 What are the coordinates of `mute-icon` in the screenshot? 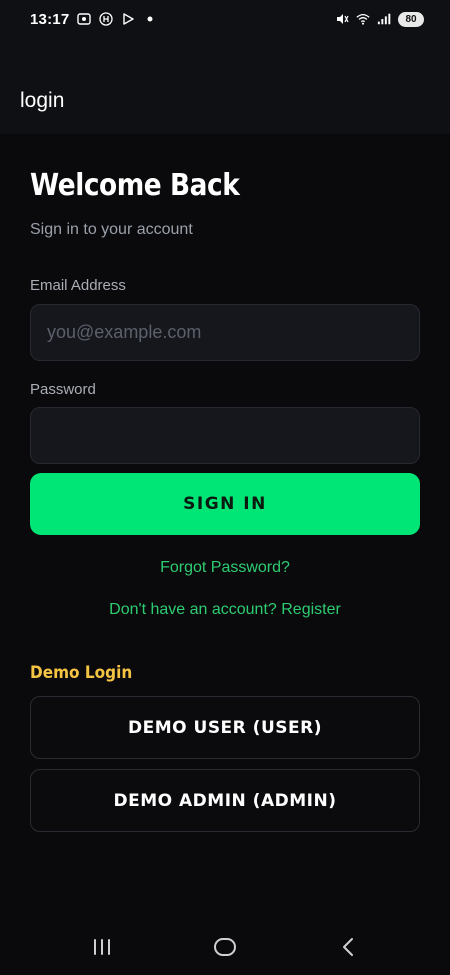 It's located at (342, 19).